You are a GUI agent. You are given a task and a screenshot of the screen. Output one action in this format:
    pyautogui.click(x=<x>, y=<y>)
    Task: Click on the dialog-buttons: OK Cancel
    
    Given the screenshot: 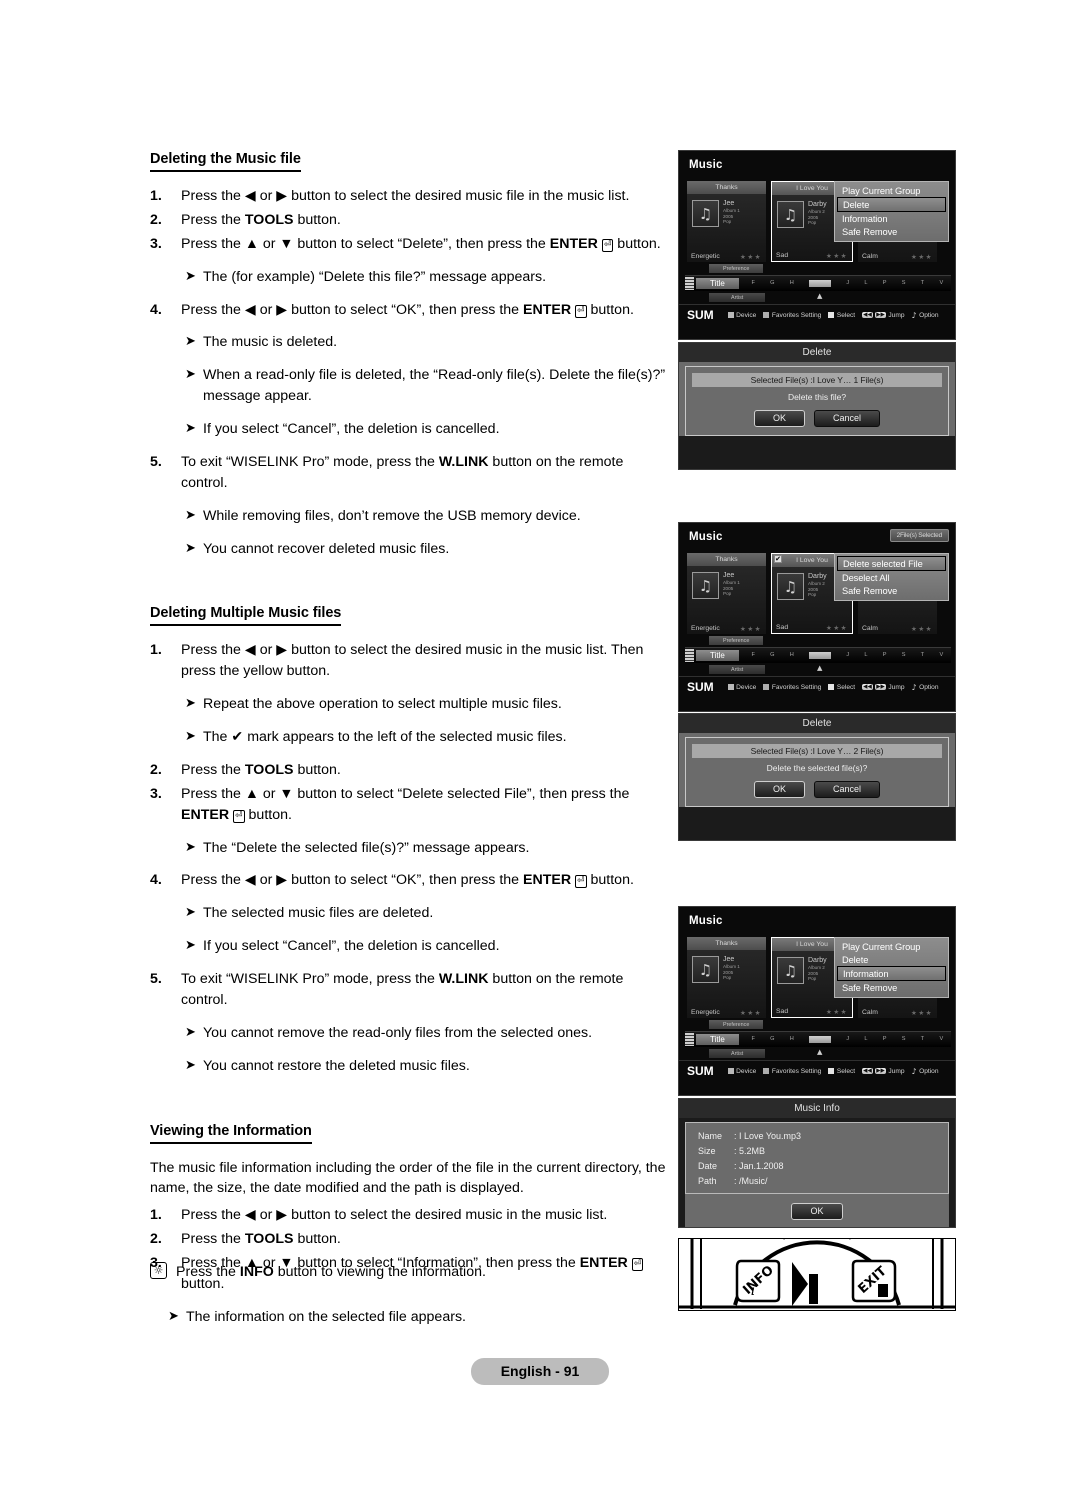 What is the action you would take?
    pyautogui.click(x=817, y=789)
    